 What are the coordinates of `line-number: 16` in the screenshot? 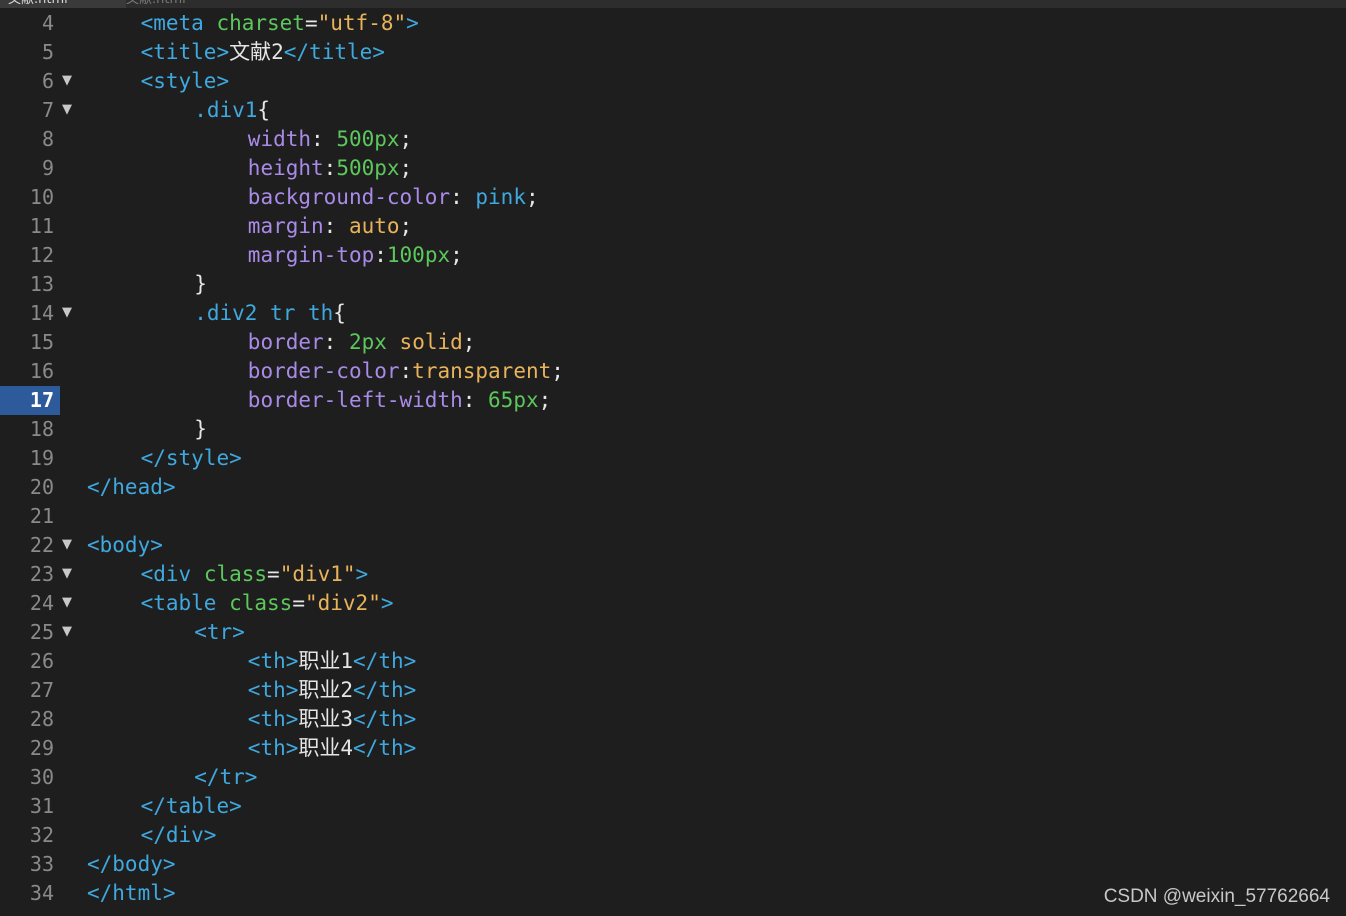 It's located at (41, 371).